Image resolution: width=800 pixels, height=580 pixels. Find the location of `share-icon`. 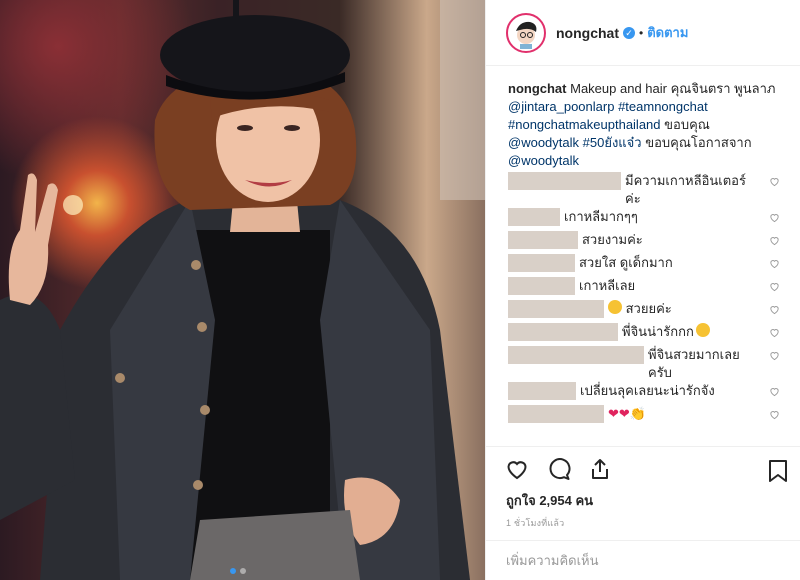

share-icon is located at coordinates (600, 469).